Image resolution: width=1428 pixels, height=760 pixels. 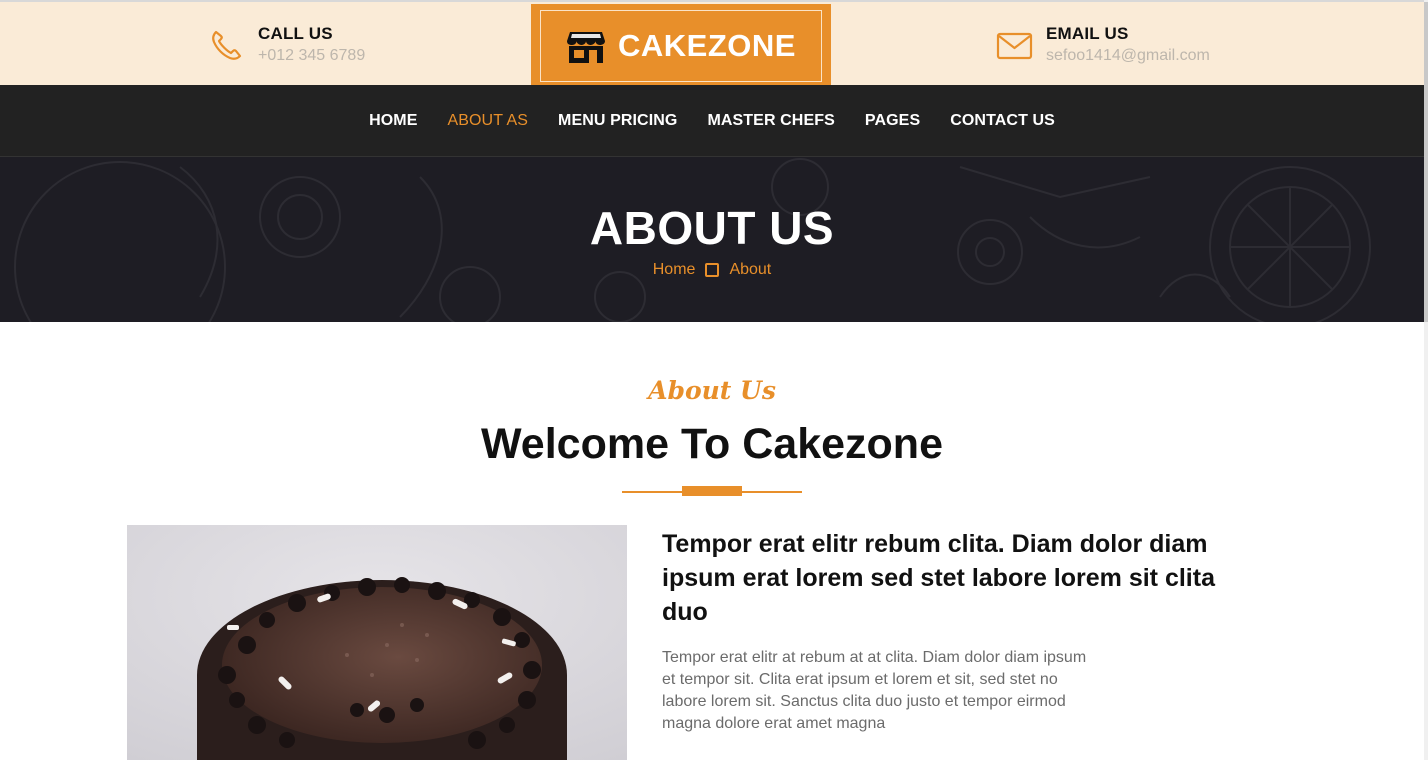 I want to click on envelope-icon, so click(x=1014, y=46).